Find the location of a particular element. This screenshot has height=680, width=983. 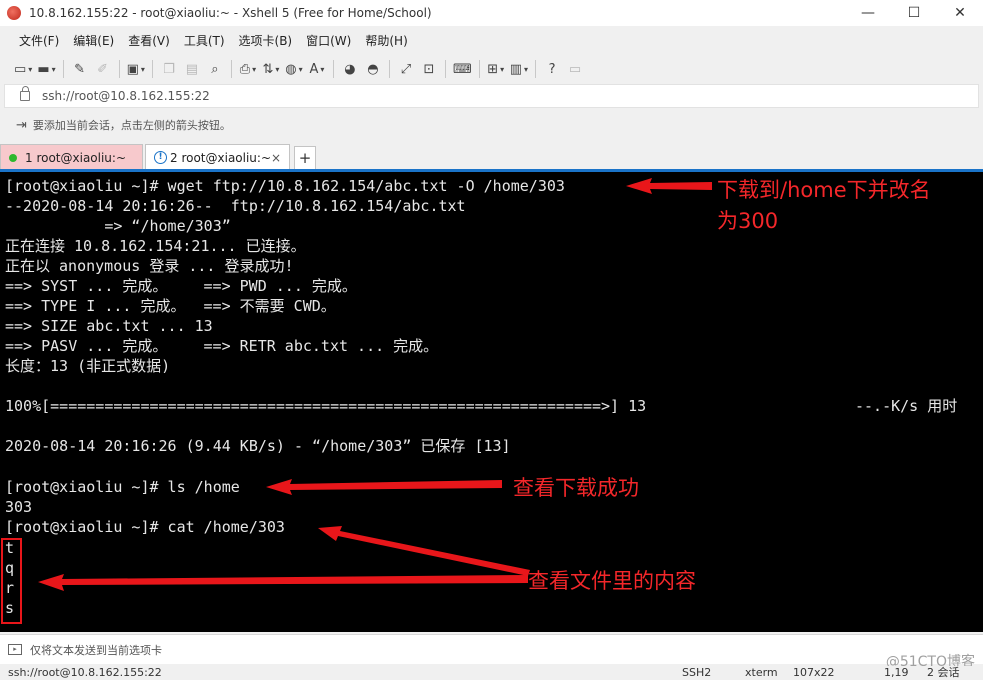

add-tab-icon: ⊞ ▾ is located at coordinates (496, 69).